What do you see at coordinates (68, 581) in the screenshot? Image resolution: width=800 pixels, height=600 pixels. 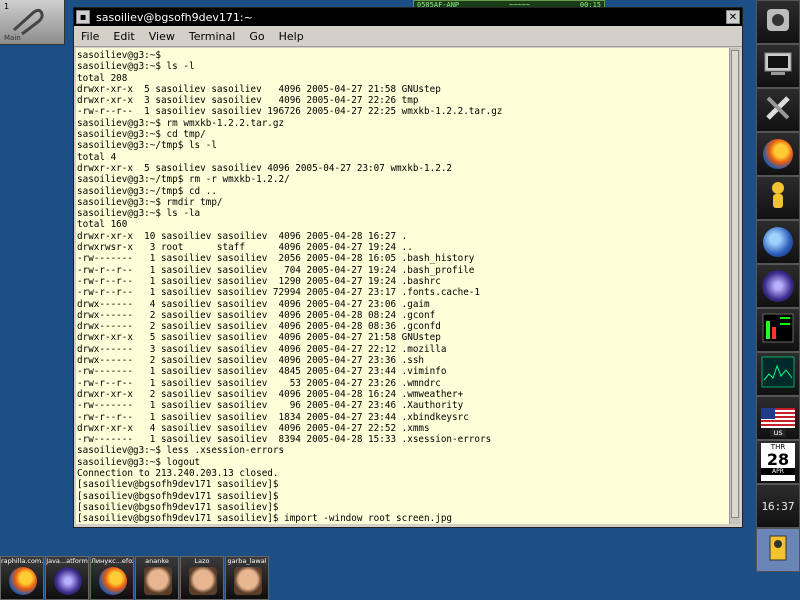 I see `java-icon` at bounding box center [68, 581].